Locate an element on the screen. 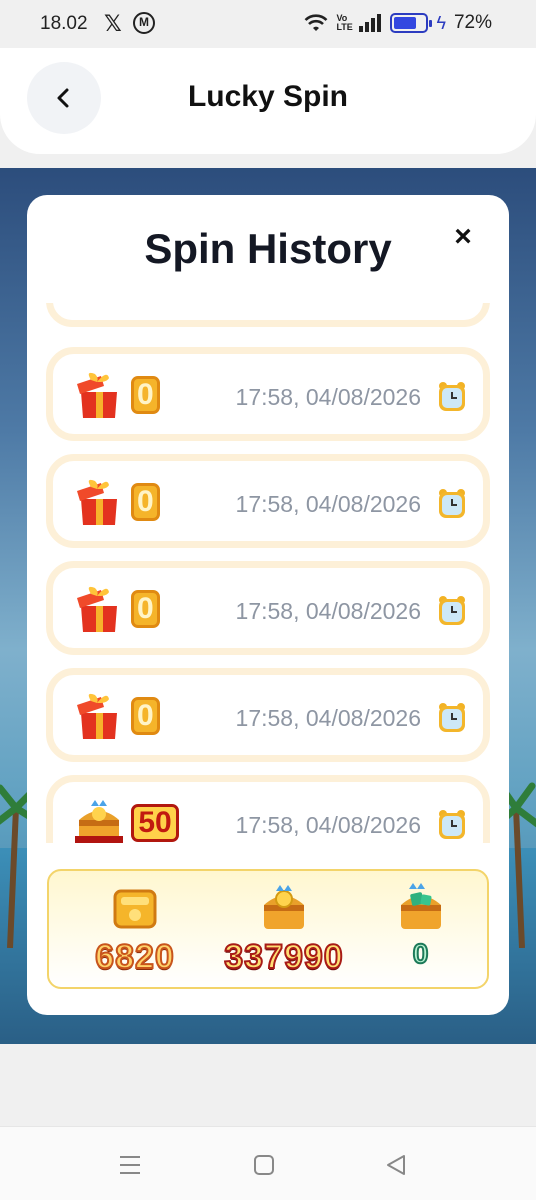 Image resolution: width=536 pixels, height=1200 pixels. home-button is located at coordinates (264, 1165).